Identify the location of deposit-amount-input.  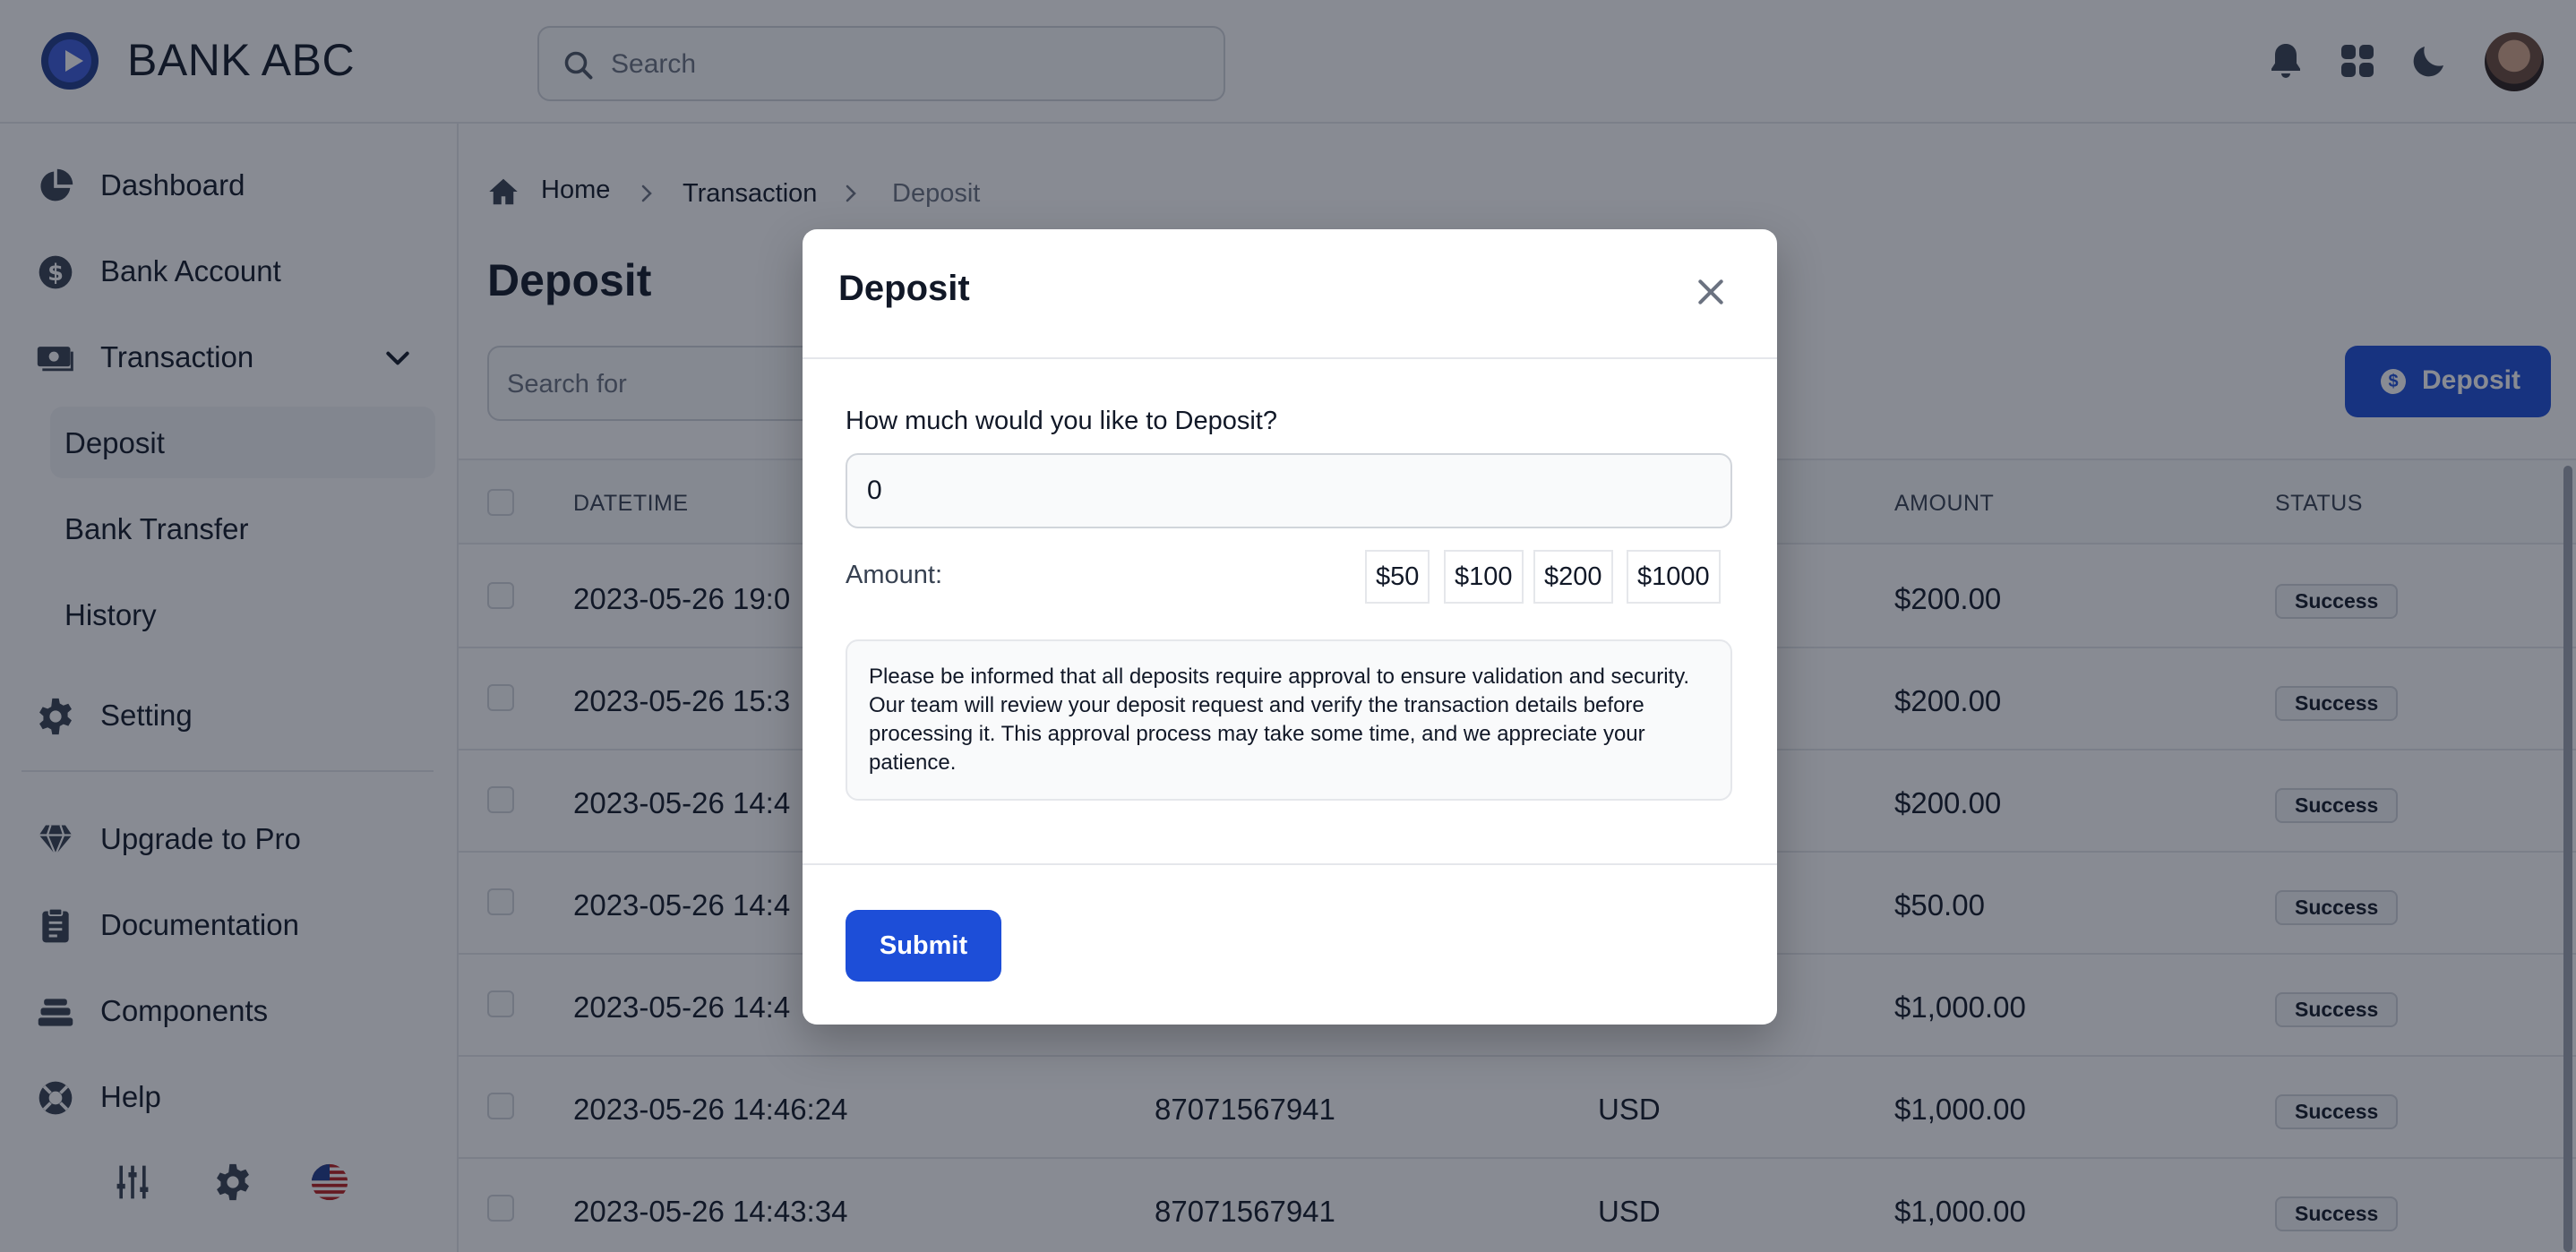
(1289, 490).